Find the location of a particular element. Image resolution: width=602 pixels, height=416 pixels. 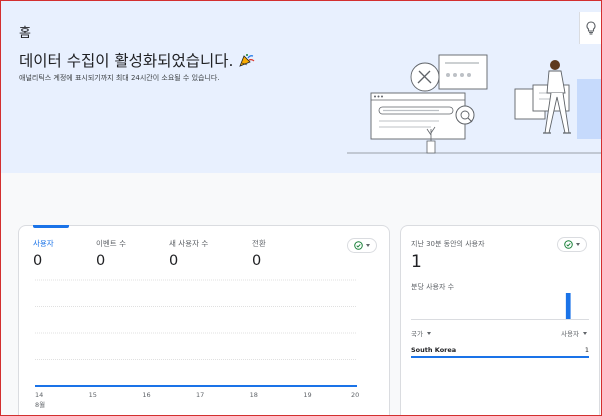

minute-bar is located at coordinates (568, 306).